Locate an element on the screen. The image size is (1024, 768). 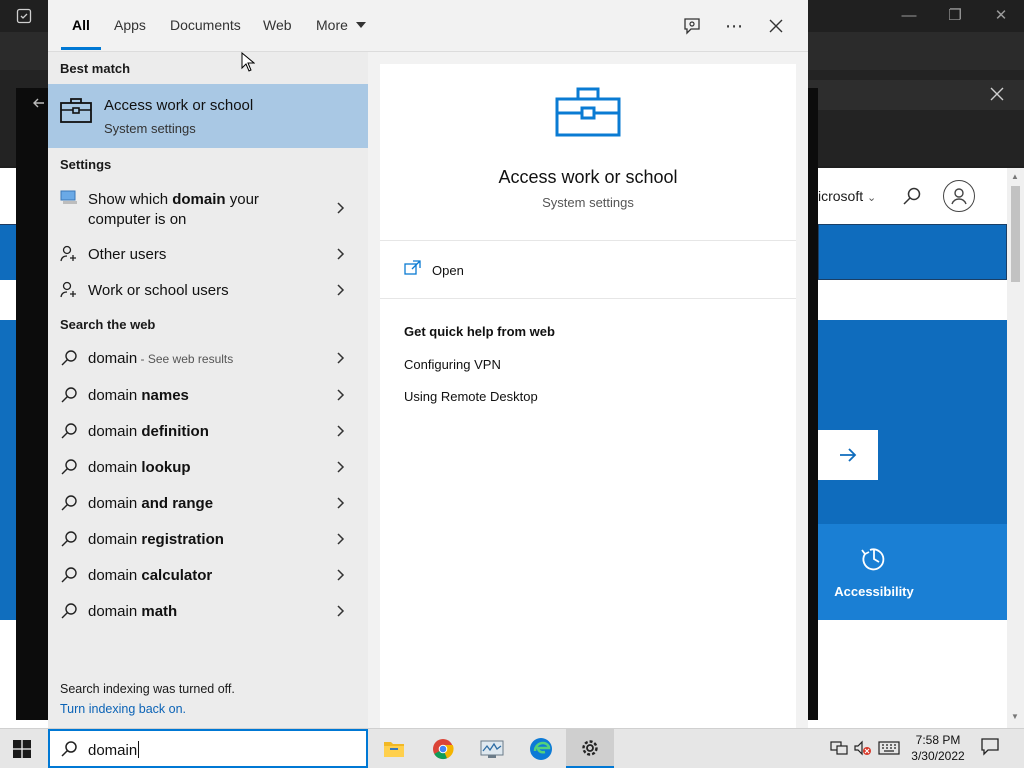
domain-label-line2: computer is on is located at coordinates (137, 219).